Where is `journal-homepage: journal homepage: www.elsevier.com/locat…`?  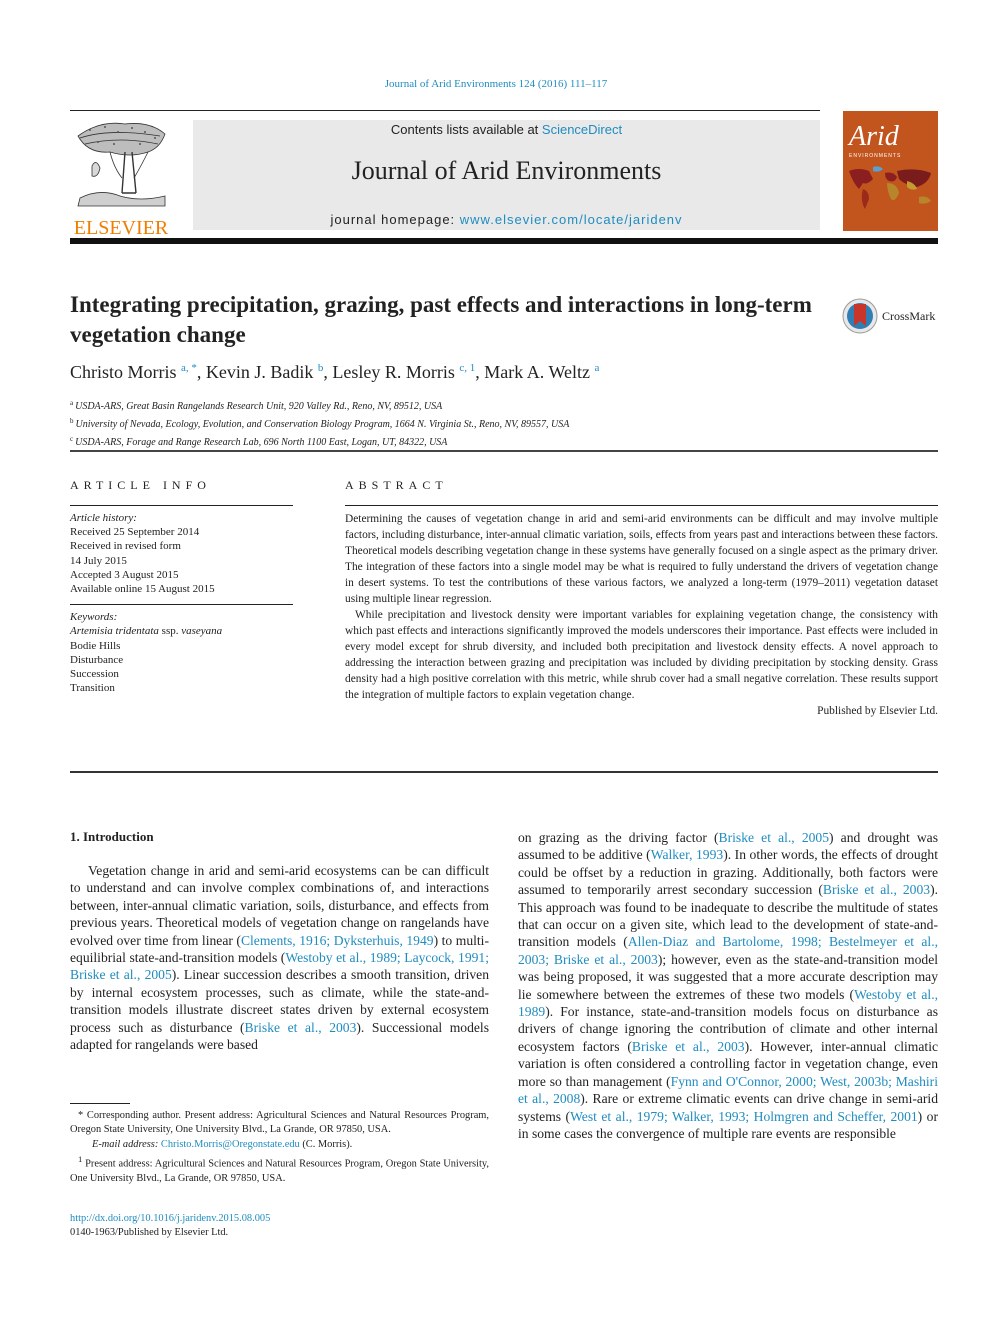
journal-homepage: journal homepage: www.elsevier.com/locat… is located at coordinates (506, 219).